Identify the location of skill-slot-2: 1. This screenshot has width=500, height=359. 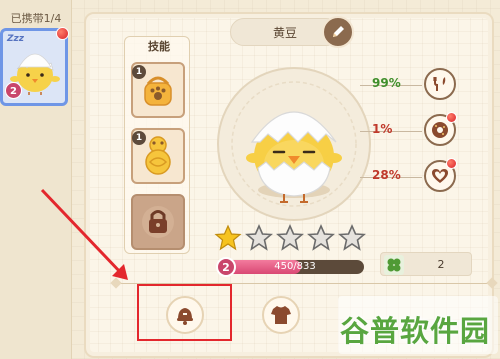
(158, 156).